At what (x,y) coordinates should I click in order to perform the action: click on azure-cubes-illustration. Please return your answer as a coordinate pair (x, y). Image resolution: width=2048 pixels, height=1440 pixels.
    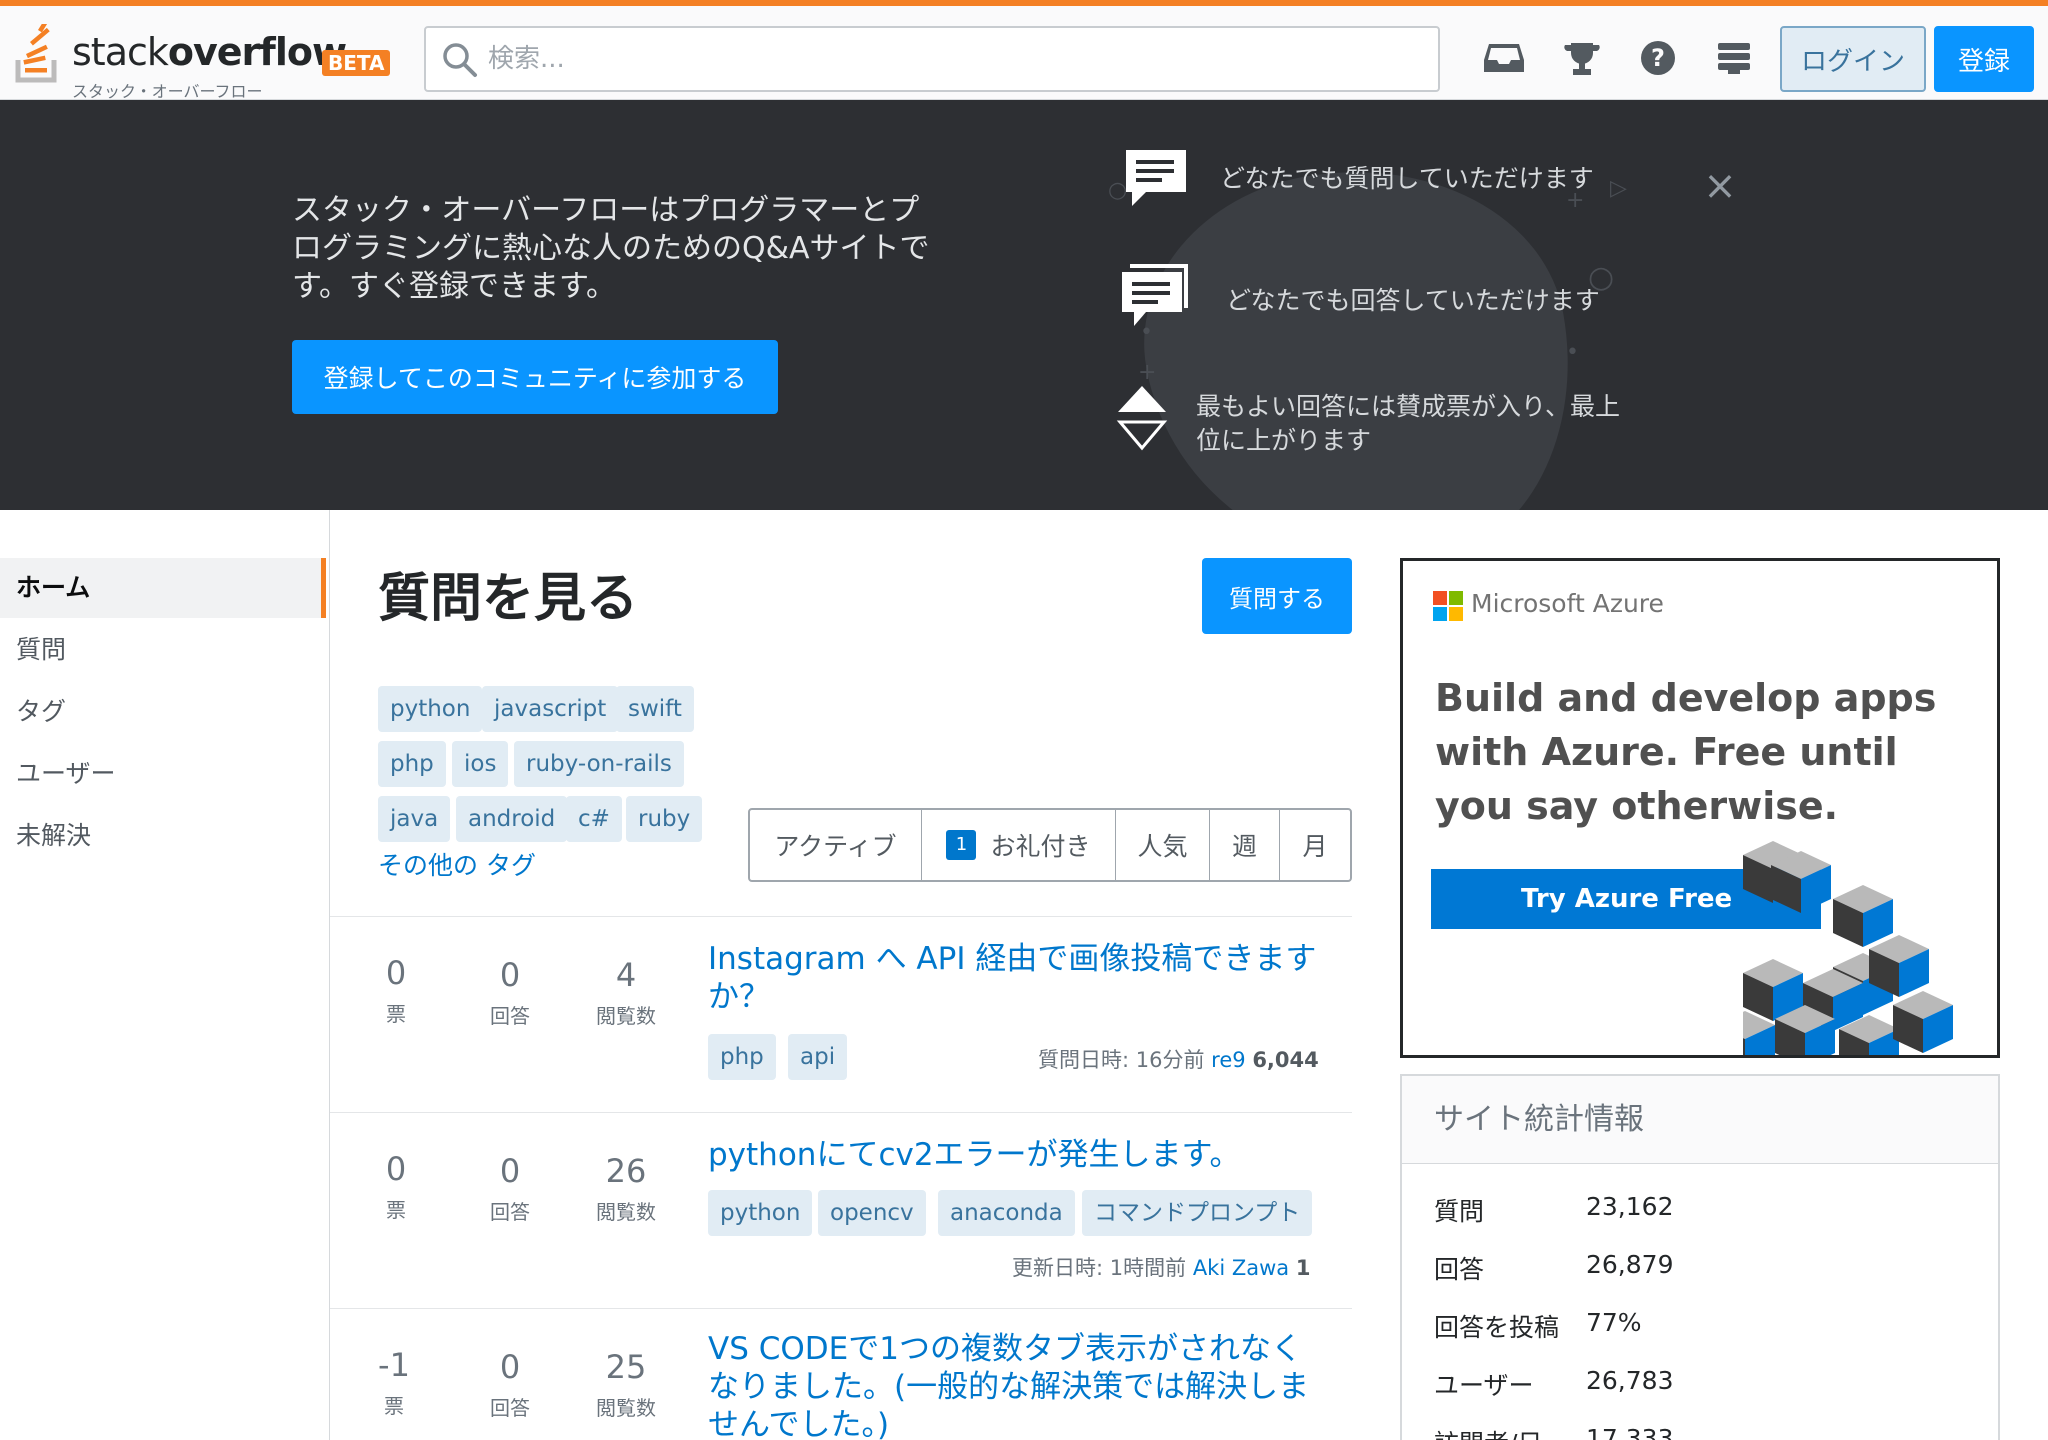
    Looking at the image, I should click on (1848, 948).